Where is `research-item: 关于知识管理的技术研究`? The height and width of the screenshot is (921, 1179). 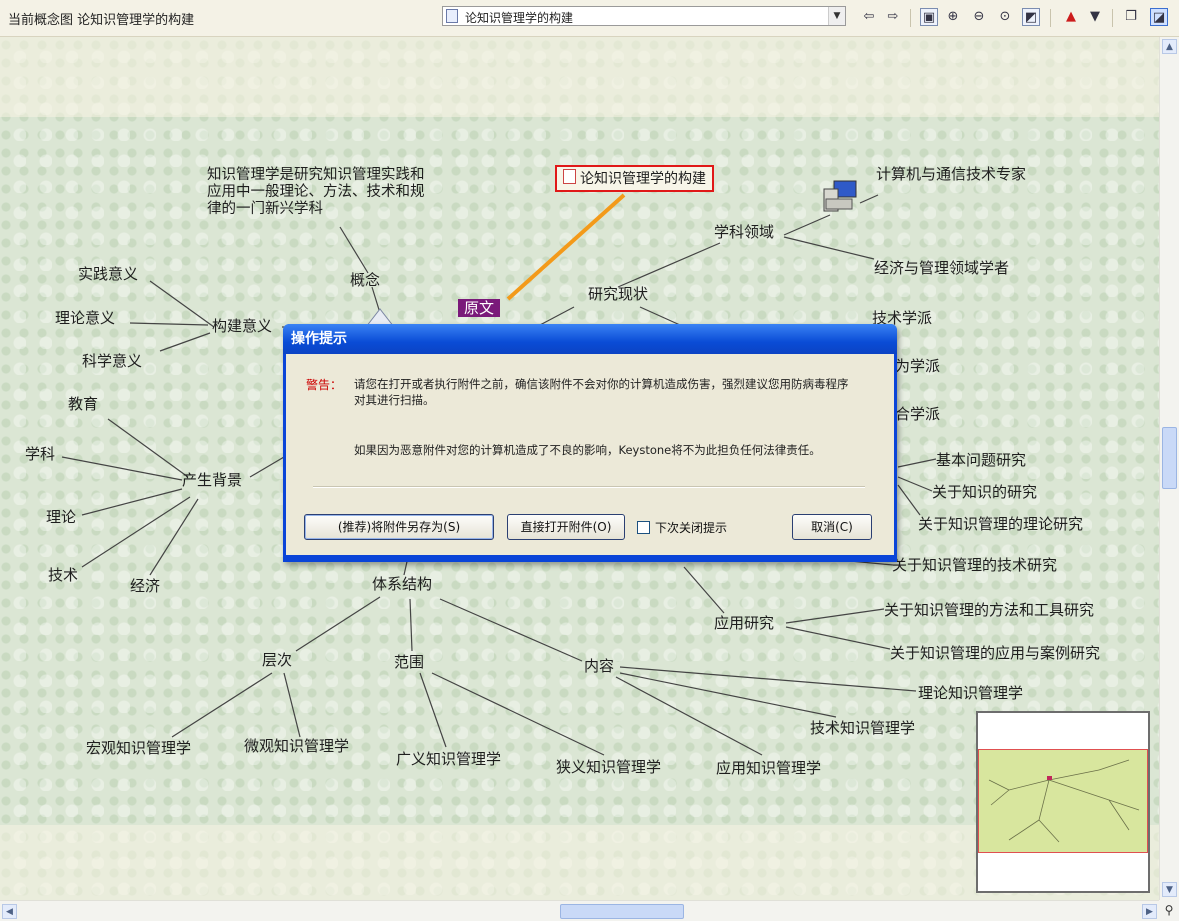 research-item: 关于知识管理的技术研究 is located at coordinates (974, 565).